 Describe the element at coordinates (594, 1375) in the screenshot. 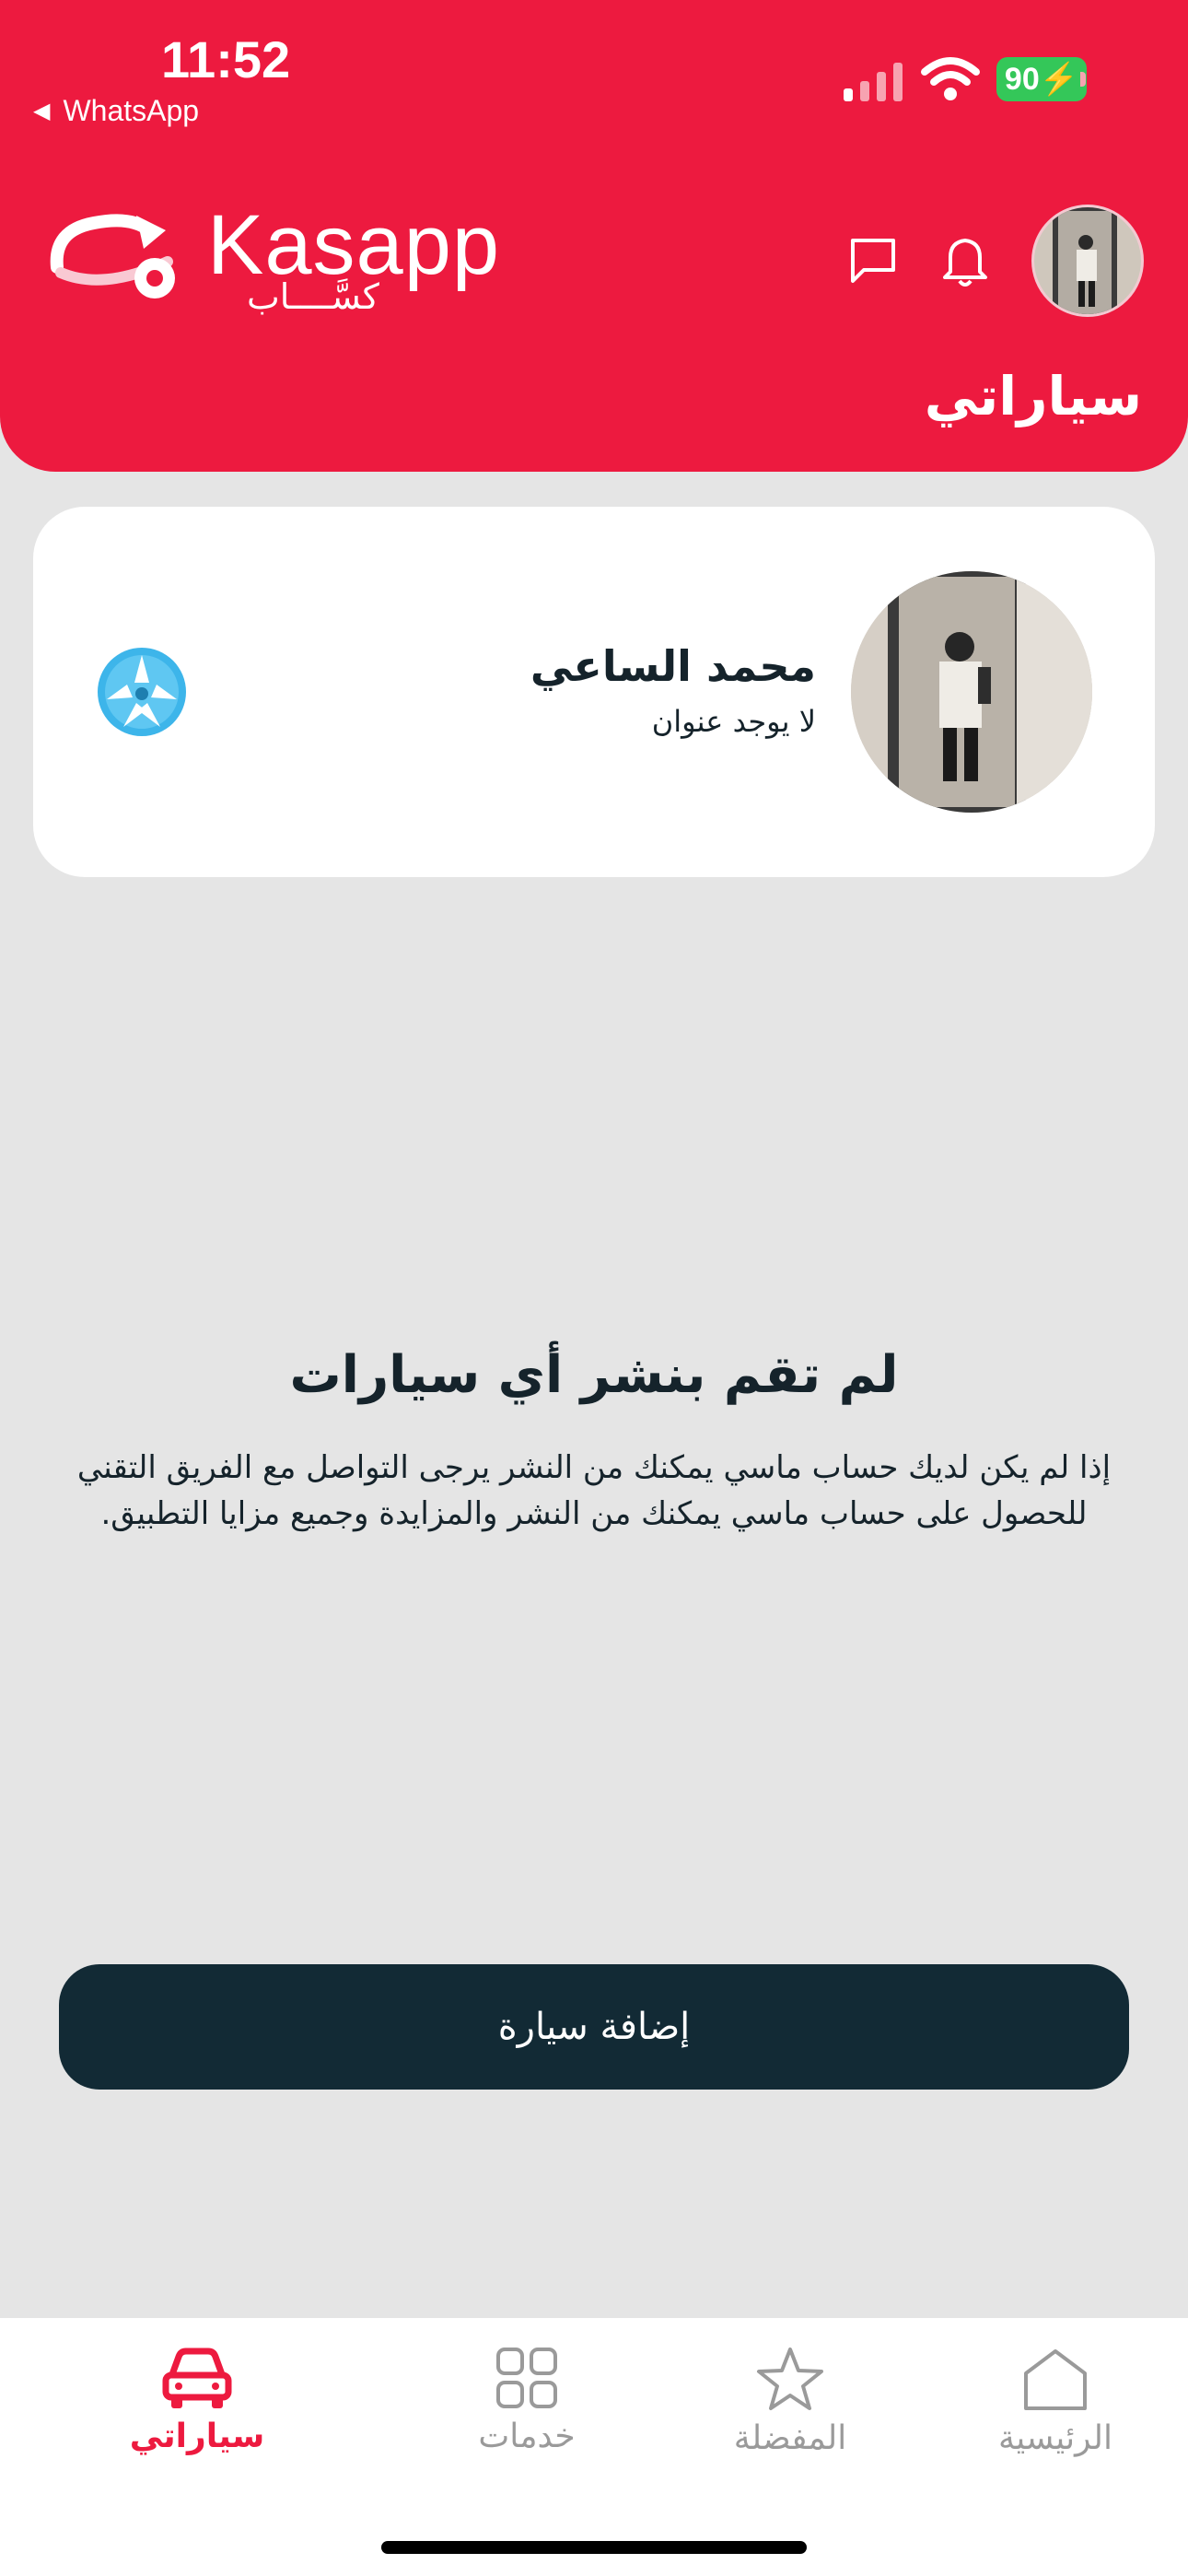

I see `empty-state-title: لم تقم بنشر أي سيارات` at that location.